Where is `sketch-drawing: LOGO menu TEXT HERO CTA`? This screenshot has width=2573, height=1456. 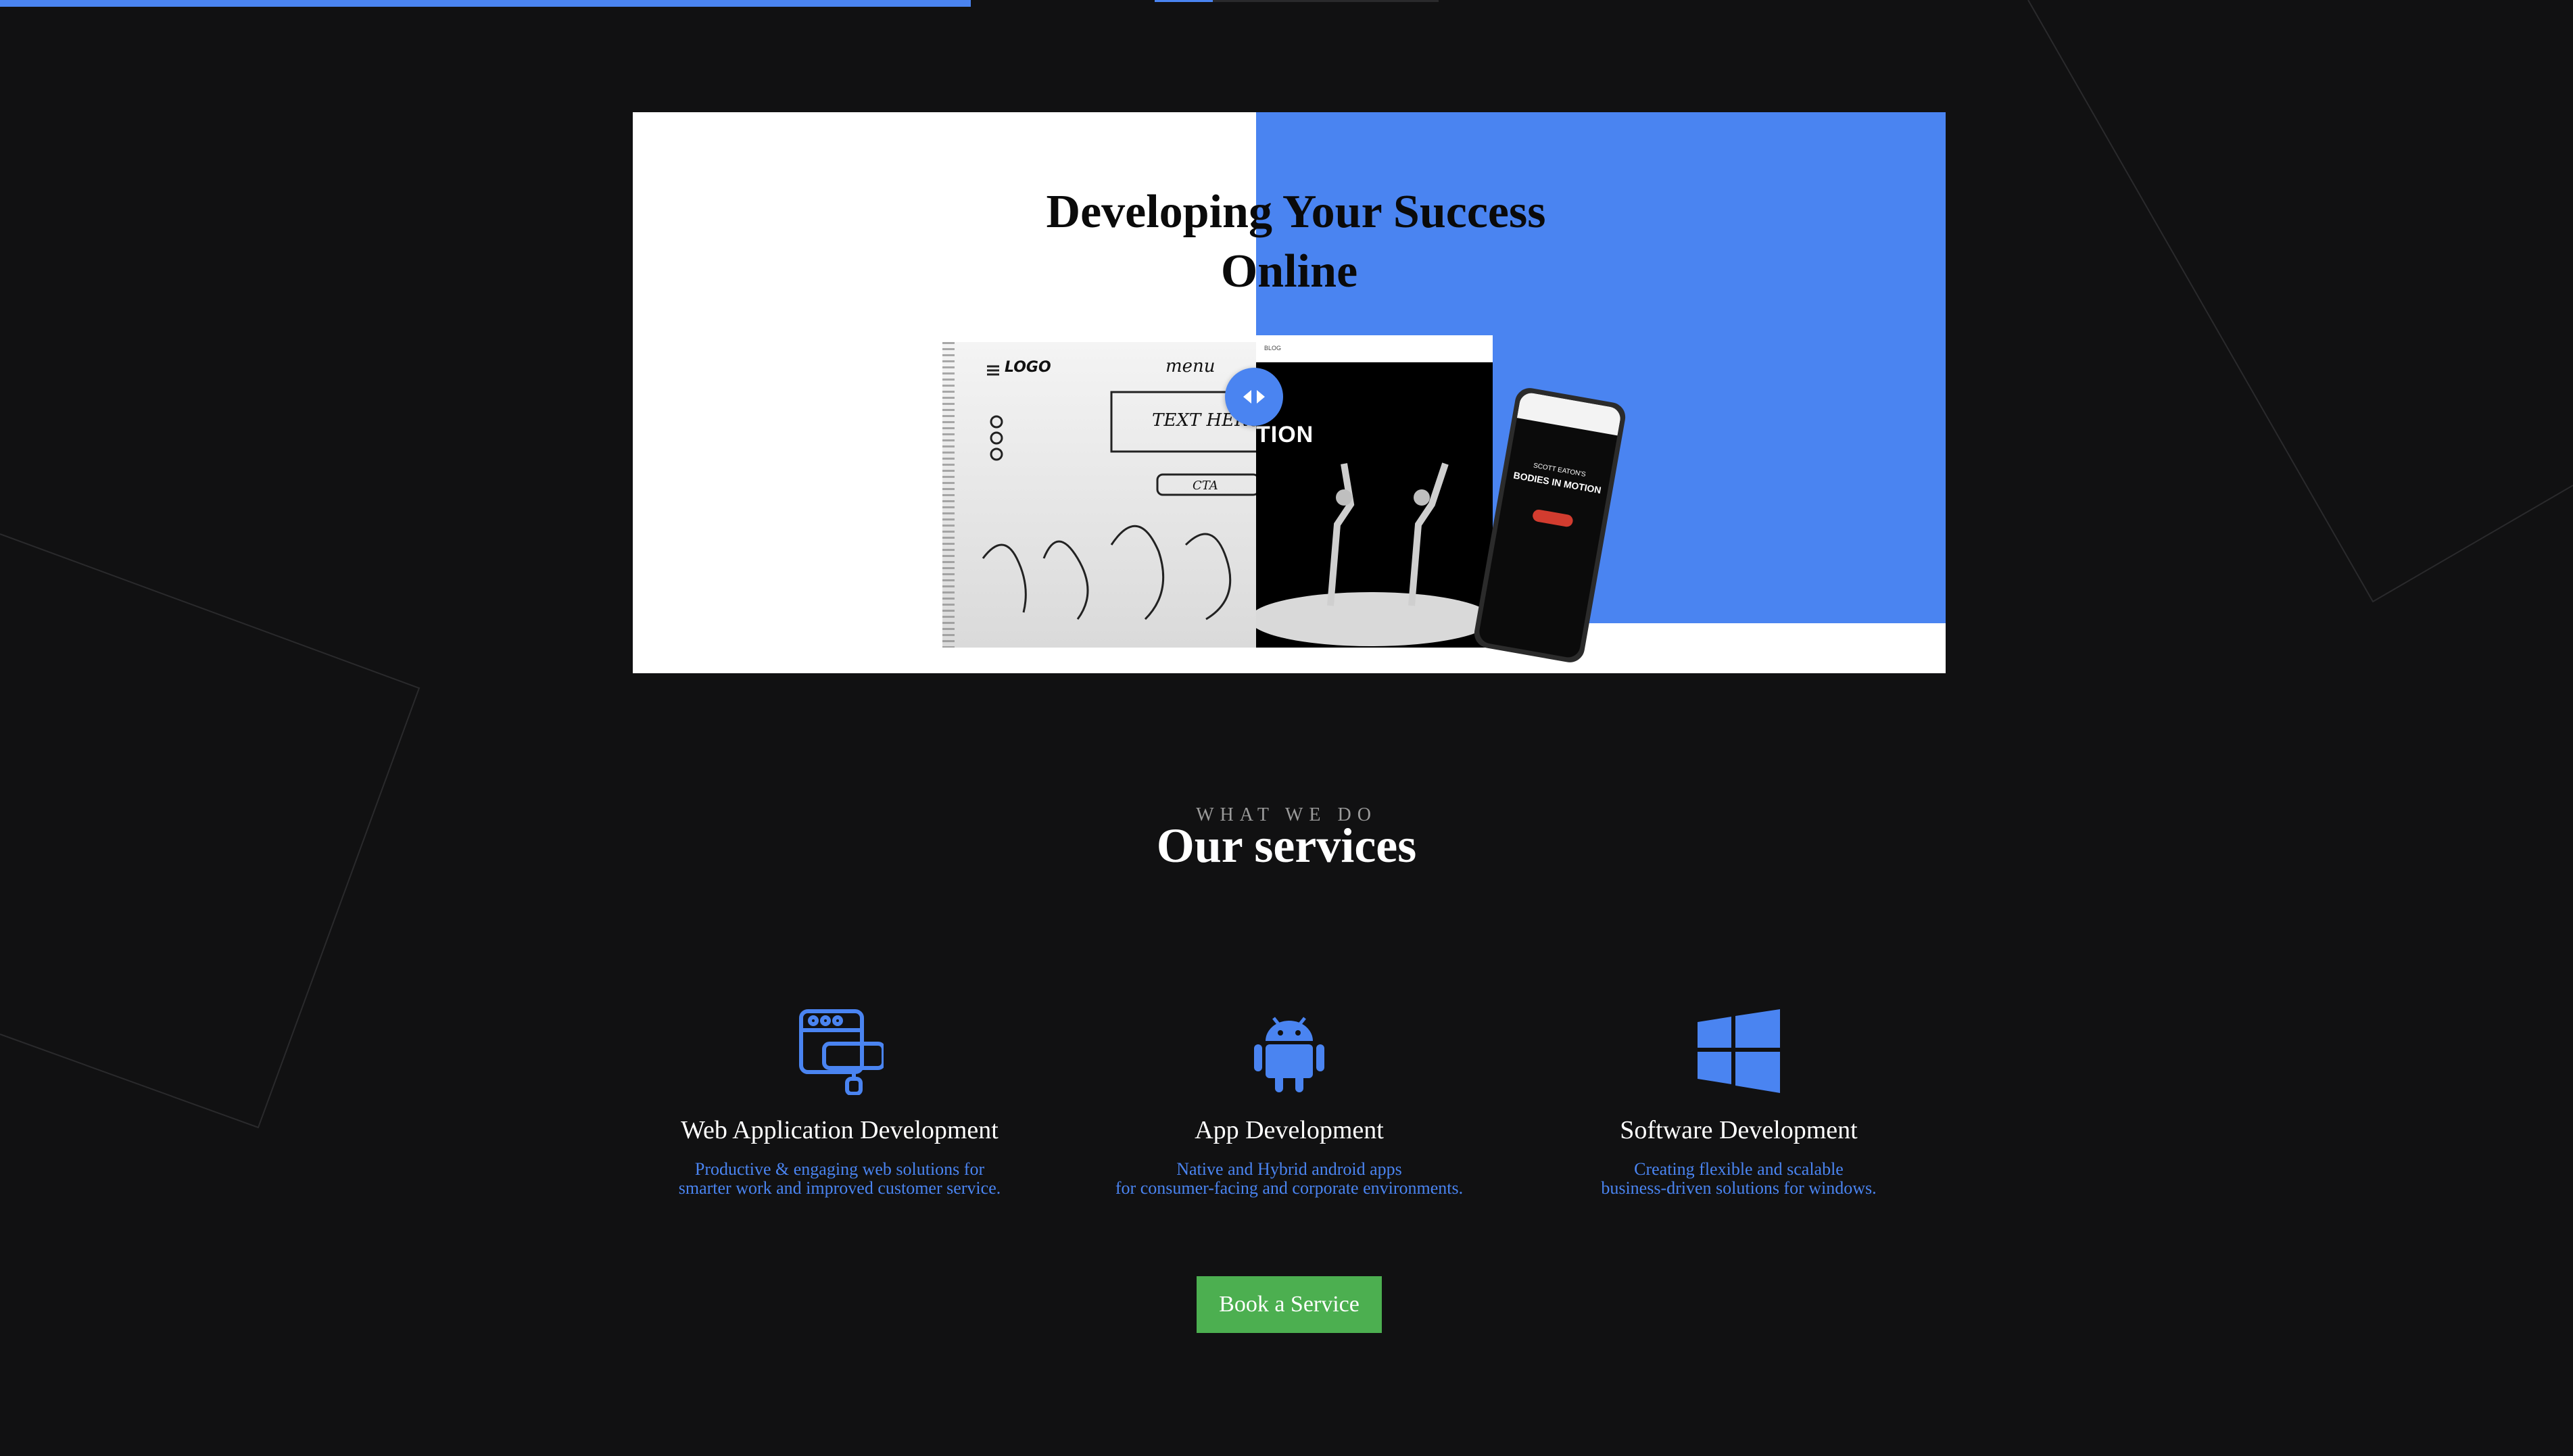 sketch-drawing: LOGO menu TEXT HERO CTA is located at coordinates (1119, 488).